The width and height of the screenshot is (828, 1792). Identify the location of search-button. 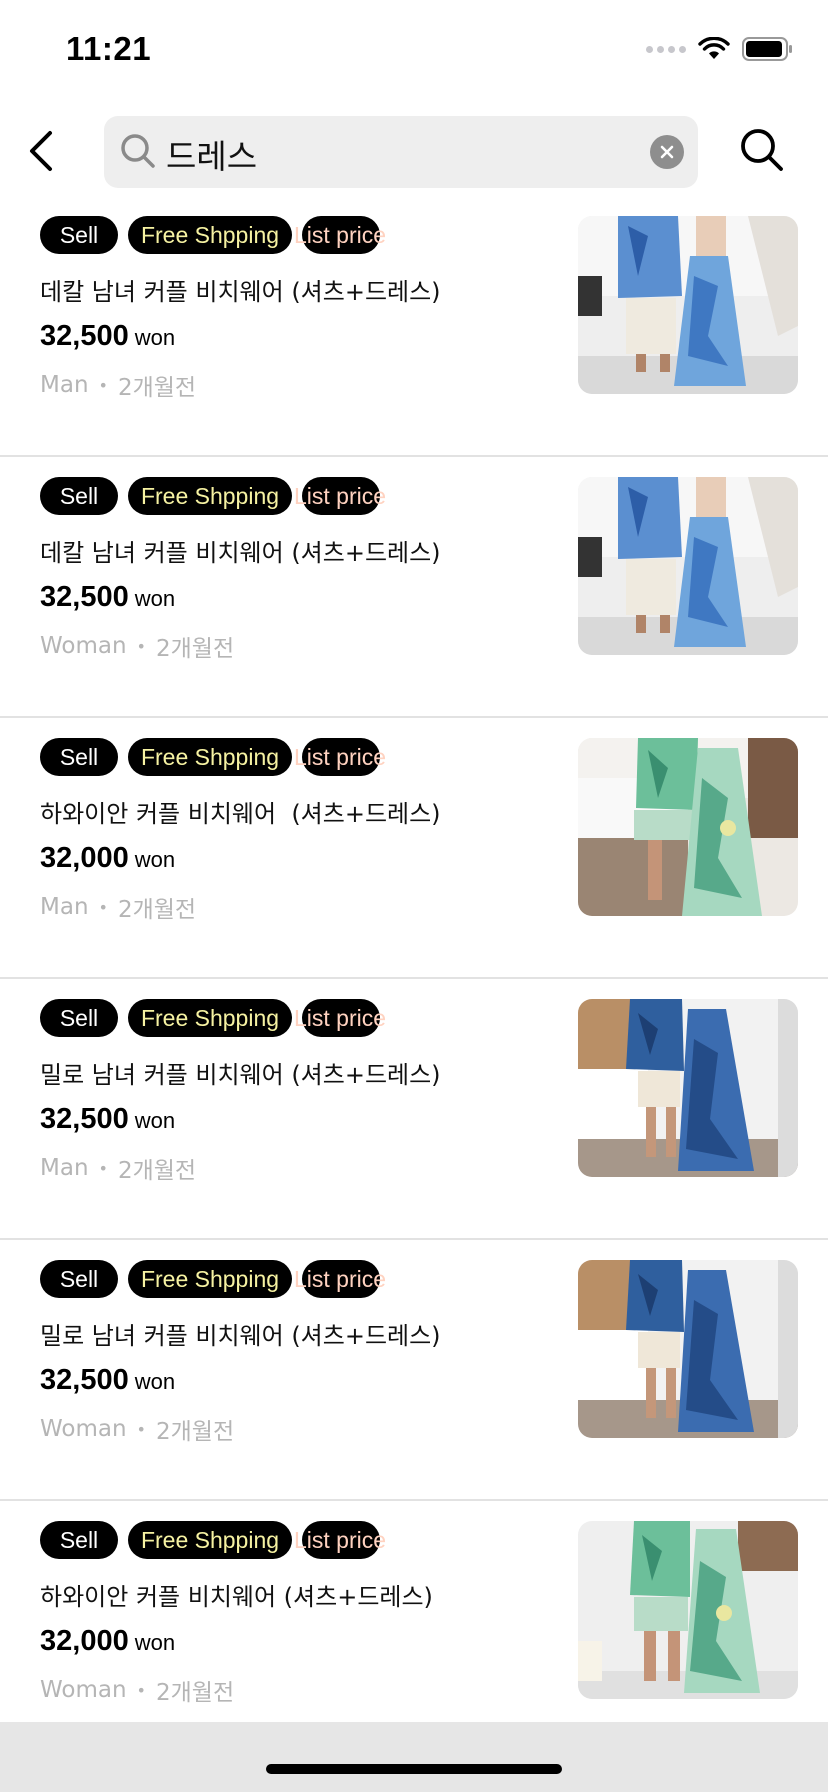
(762, 150).